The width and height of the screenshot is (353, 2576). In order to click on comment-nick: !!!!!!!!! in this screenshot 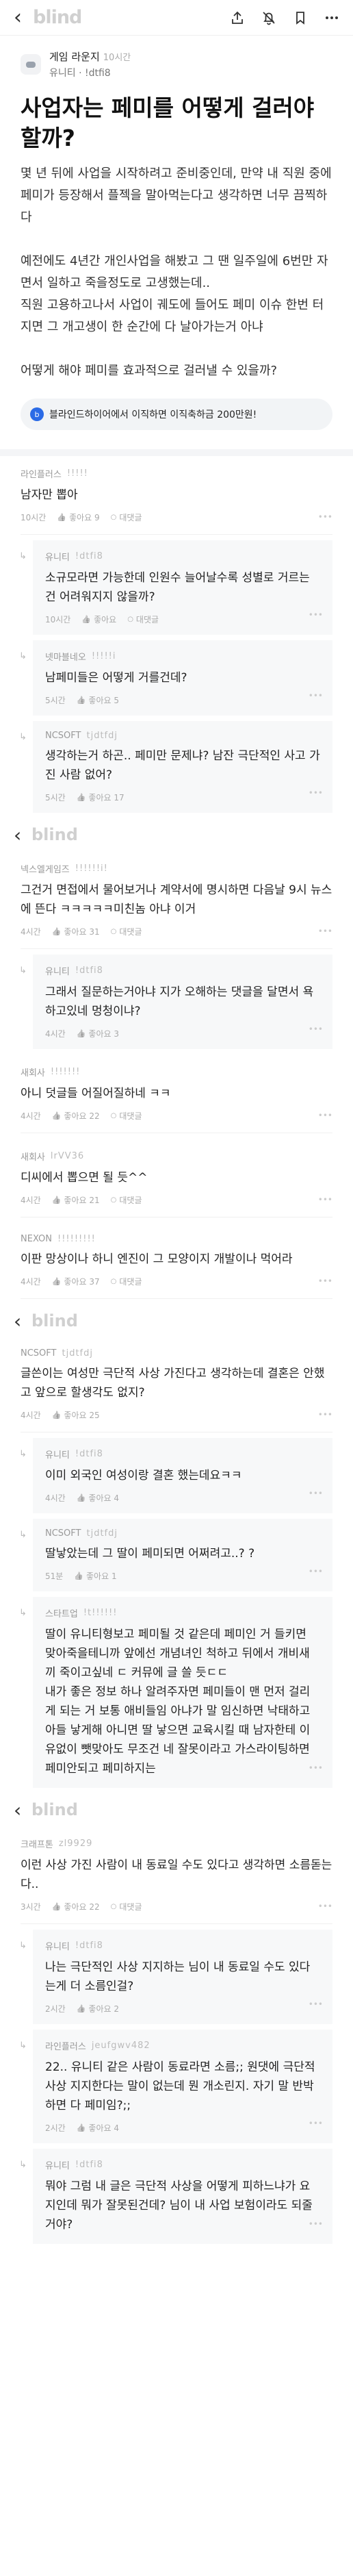, I will do `click(76, 1239)`.